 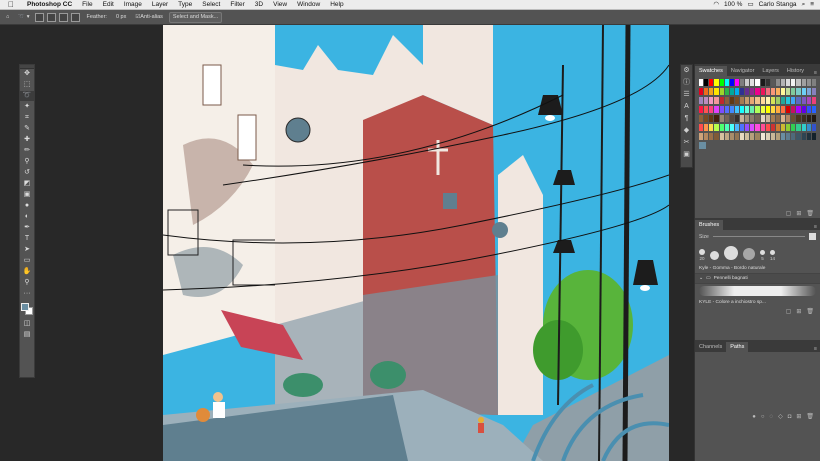 I want to click on menu-type: Type, so click(x=185, y=5).